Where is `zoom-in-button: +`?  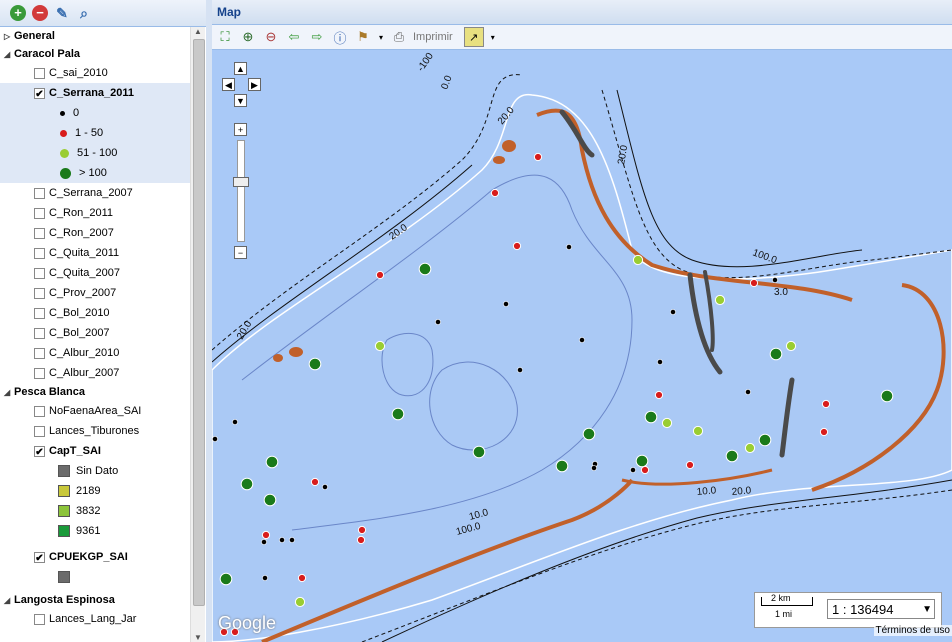
zoom-in-button: + is located at coordinates (240, 129).